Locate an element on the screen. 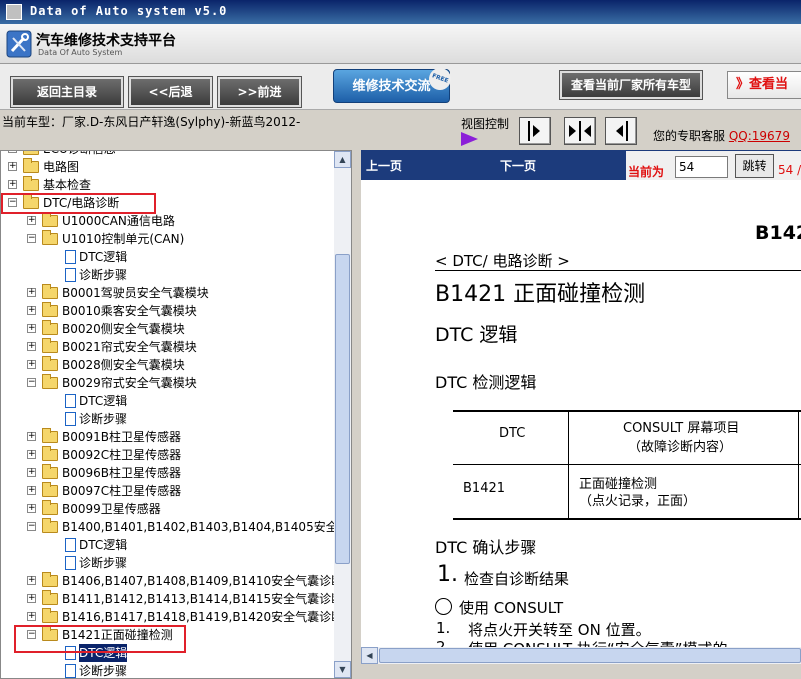 The image size is (801, 679). page-number-input is located at coordinates (701, 167).